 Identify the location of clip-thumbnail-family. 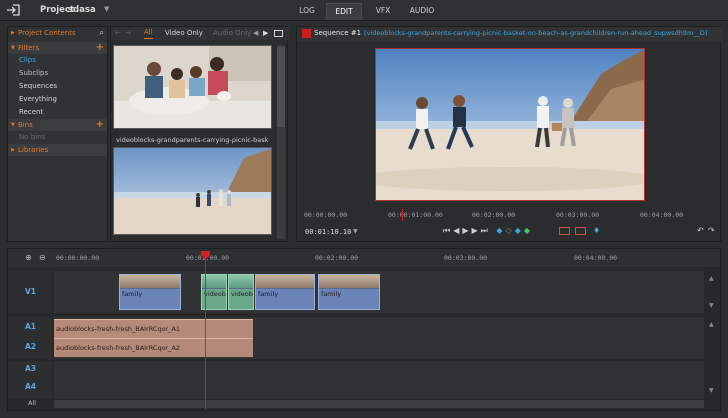
(192, 87).